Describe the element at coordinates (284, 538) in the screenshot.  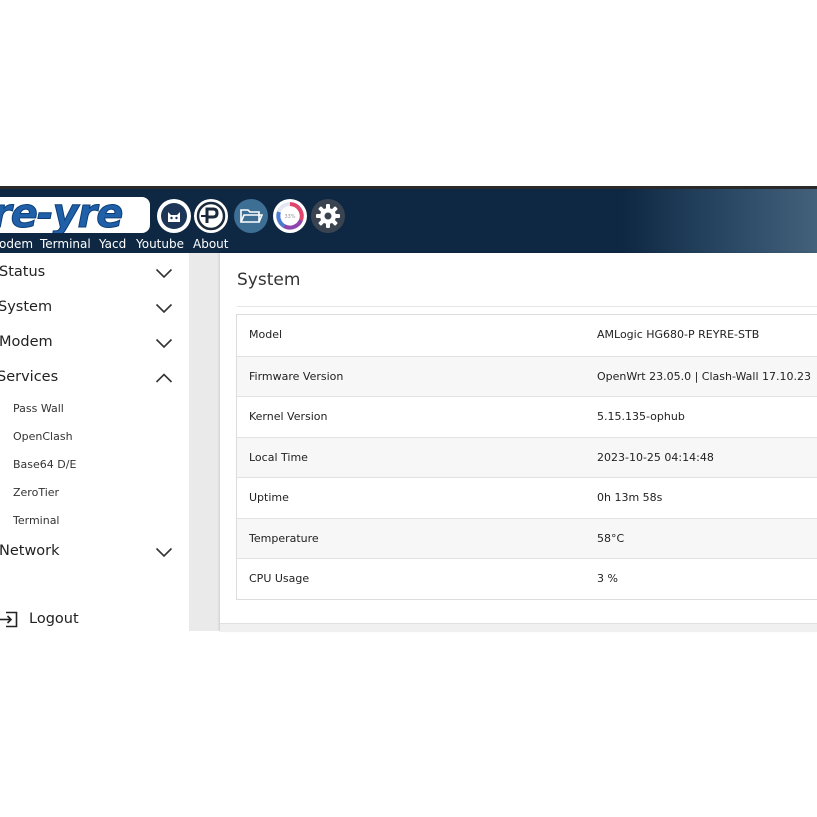
I see `row-key: Temperature` at that location.